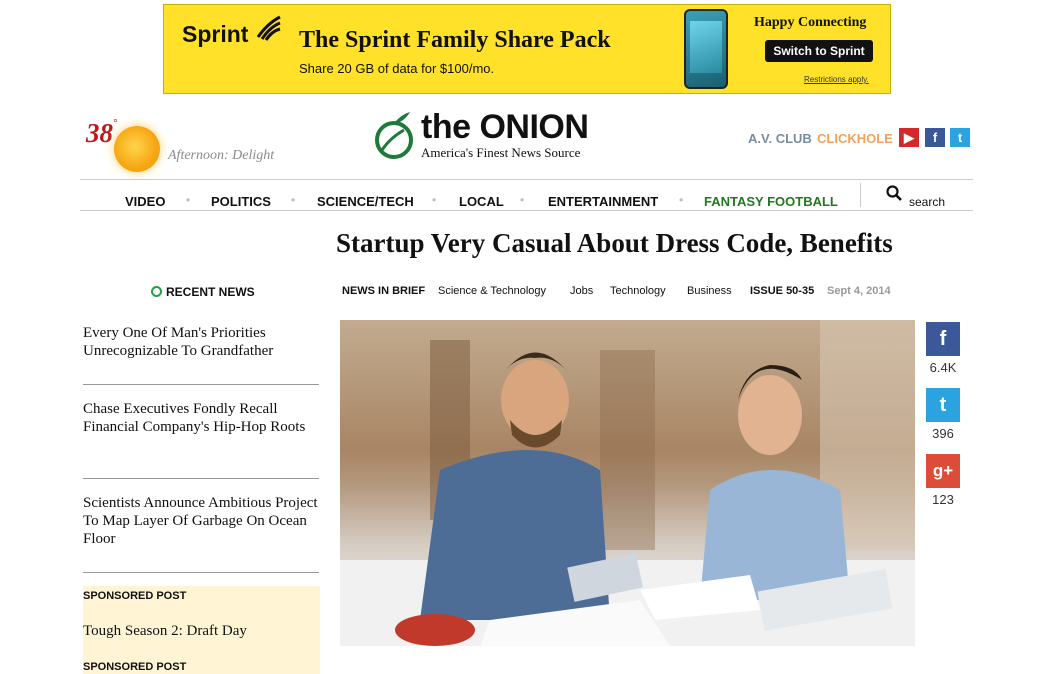 This screenshot has height=674, width=1053. What do you see at coordinates (137, 149) in the screenshot?
I see `sun-icon` at bounding box center [137, 149].